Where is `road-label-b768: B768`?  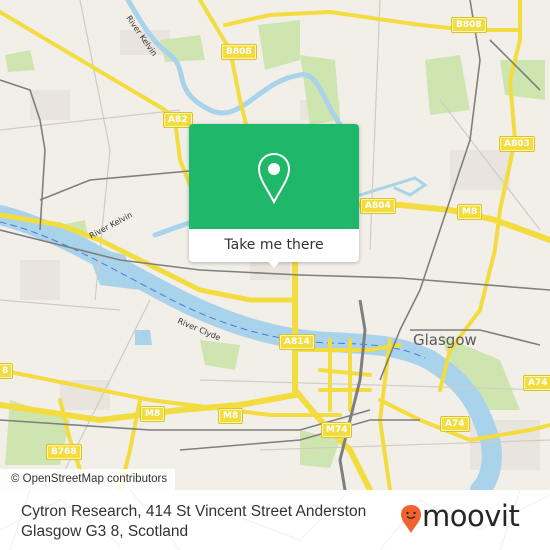
road-label-b768: B768 is located at coordinates (64, 452).